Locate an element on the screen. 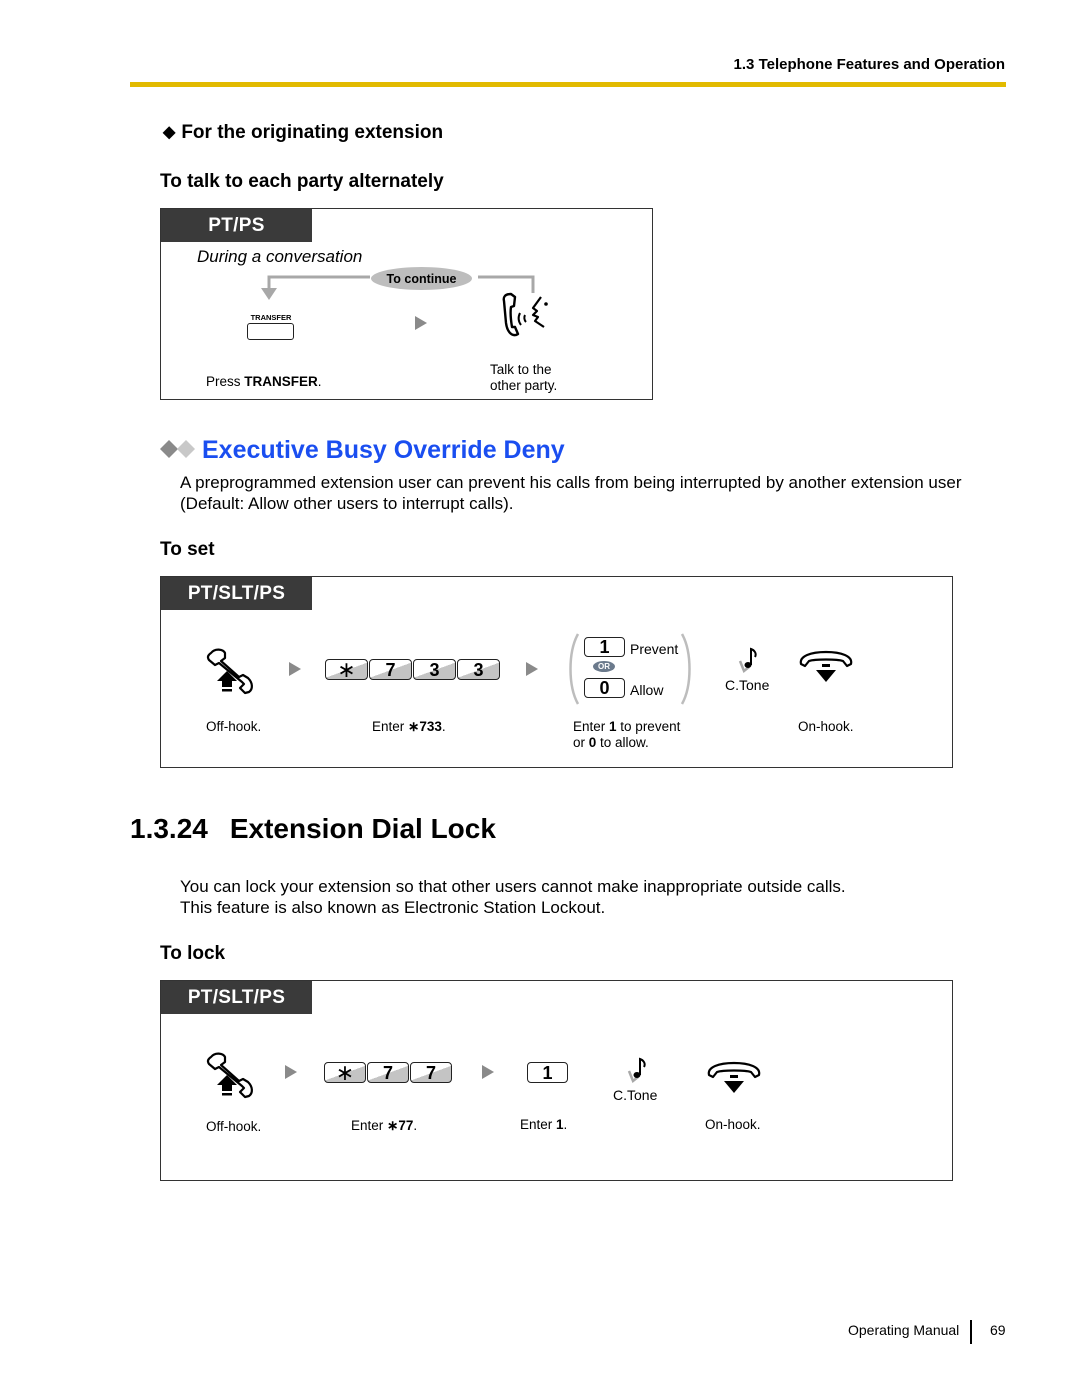  caption-text: Press is located at coordinates (225, 381).